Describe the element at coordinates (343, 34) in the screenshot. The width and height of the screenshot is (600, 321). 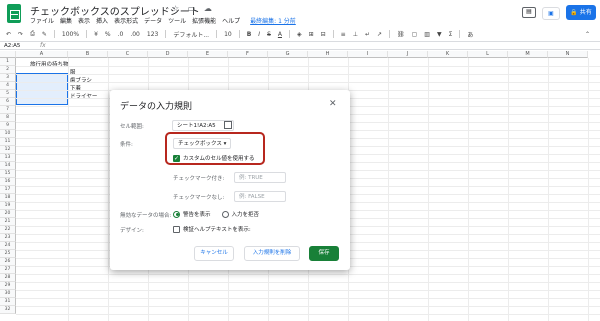
I see `horizontal-align-icon: ≡` at that location.